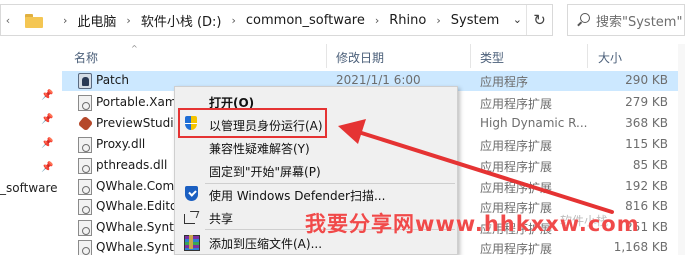 Image resolution: width=685 pixels, height=255 pixels. I want to click on navigation-pane: 📌 📌 📌 📌 _software, so click(31, 147).